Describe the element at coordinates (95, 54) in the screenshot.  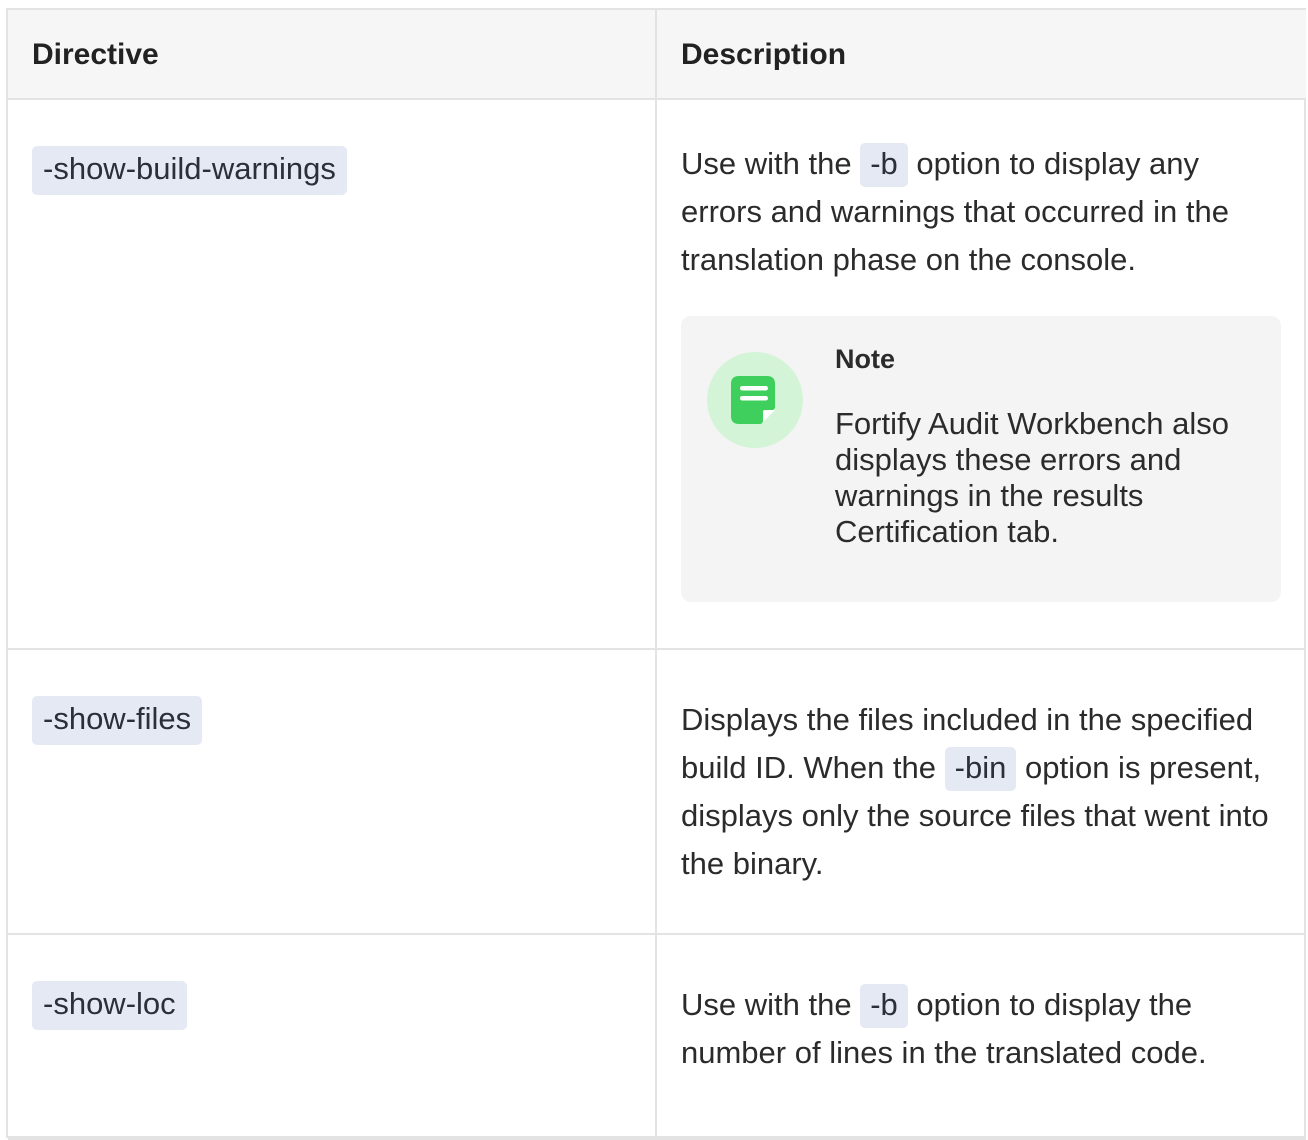
I see `header-directive-label: Directive` at that location.